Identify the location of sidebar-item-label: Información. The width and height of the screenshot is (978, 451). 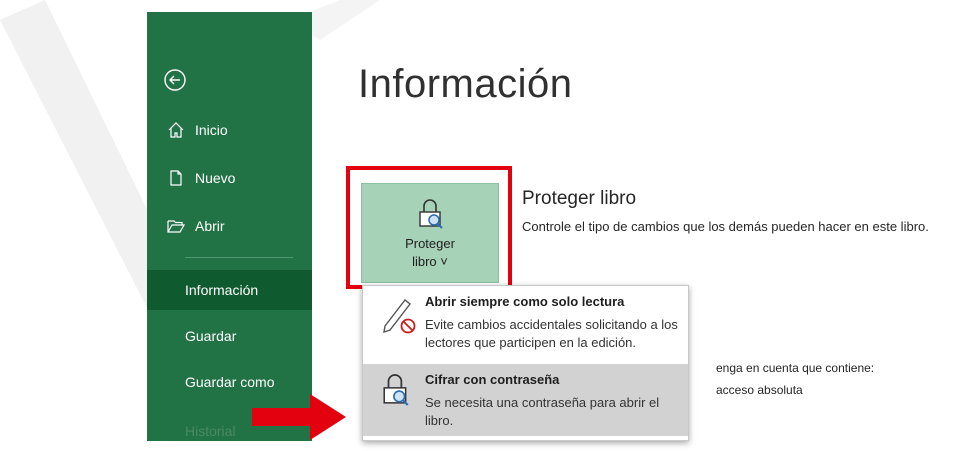
(222, 290).